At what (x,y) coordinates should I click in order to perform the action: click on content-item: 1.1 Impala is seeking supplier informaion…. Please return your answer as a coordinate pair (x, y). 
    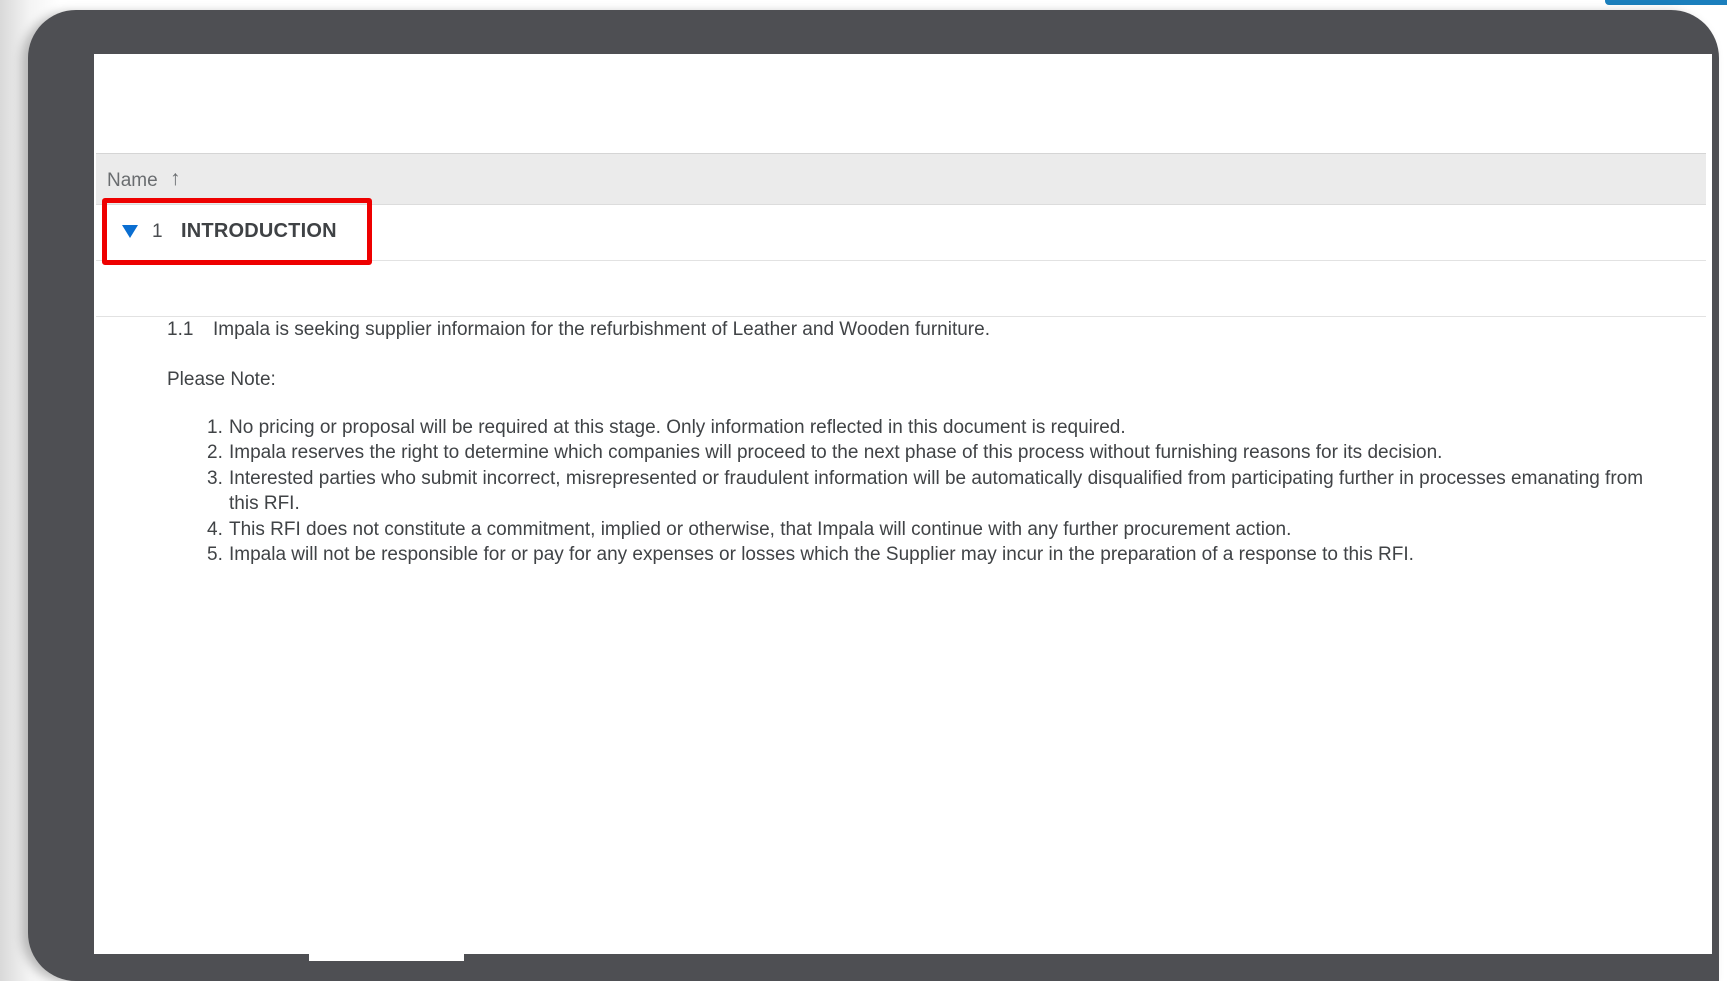
    Looking at the image, I should click on (578, 330).